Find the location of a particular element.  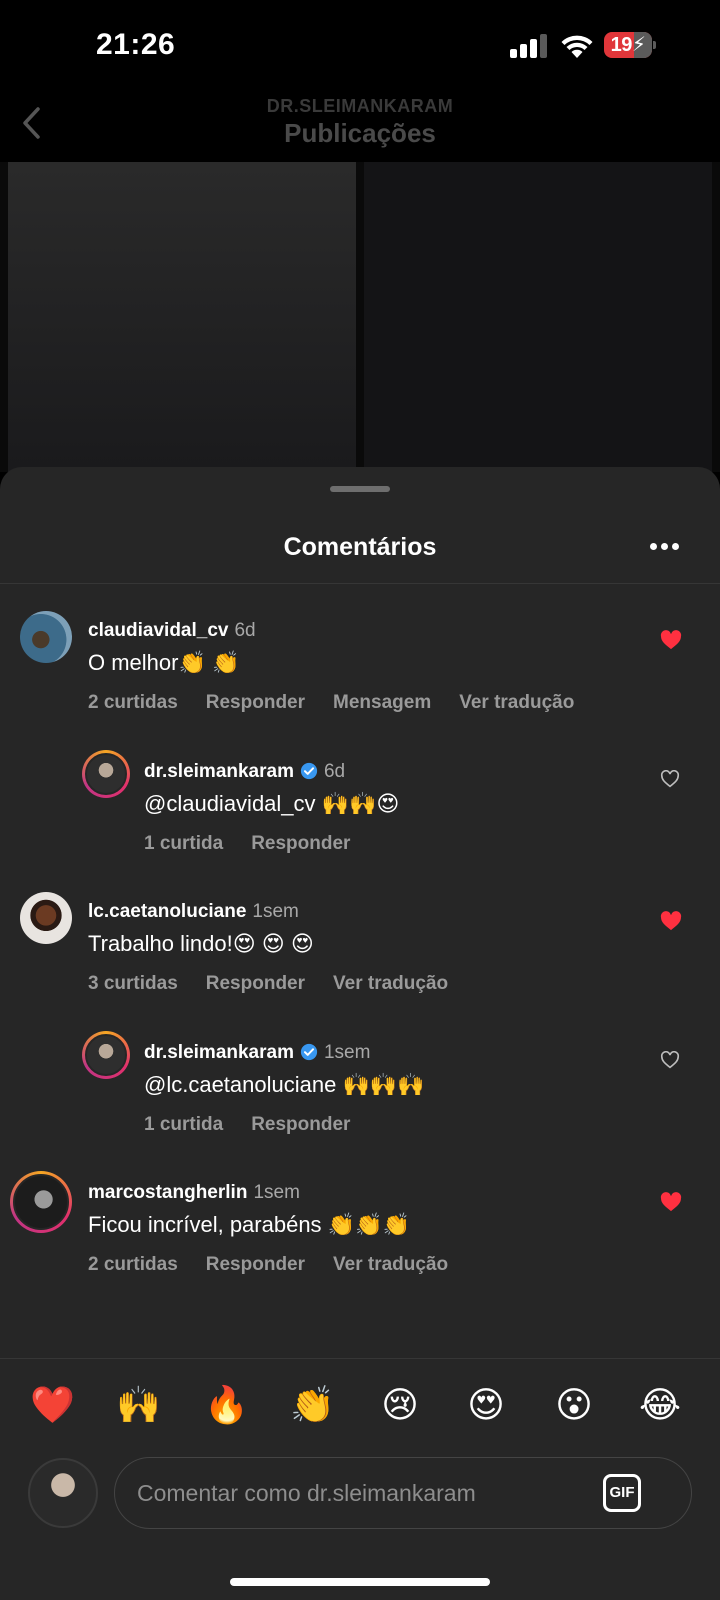

comment-input-placeholder: Comentar como dr.sleimankaram is located at coordinates (306, 1493).